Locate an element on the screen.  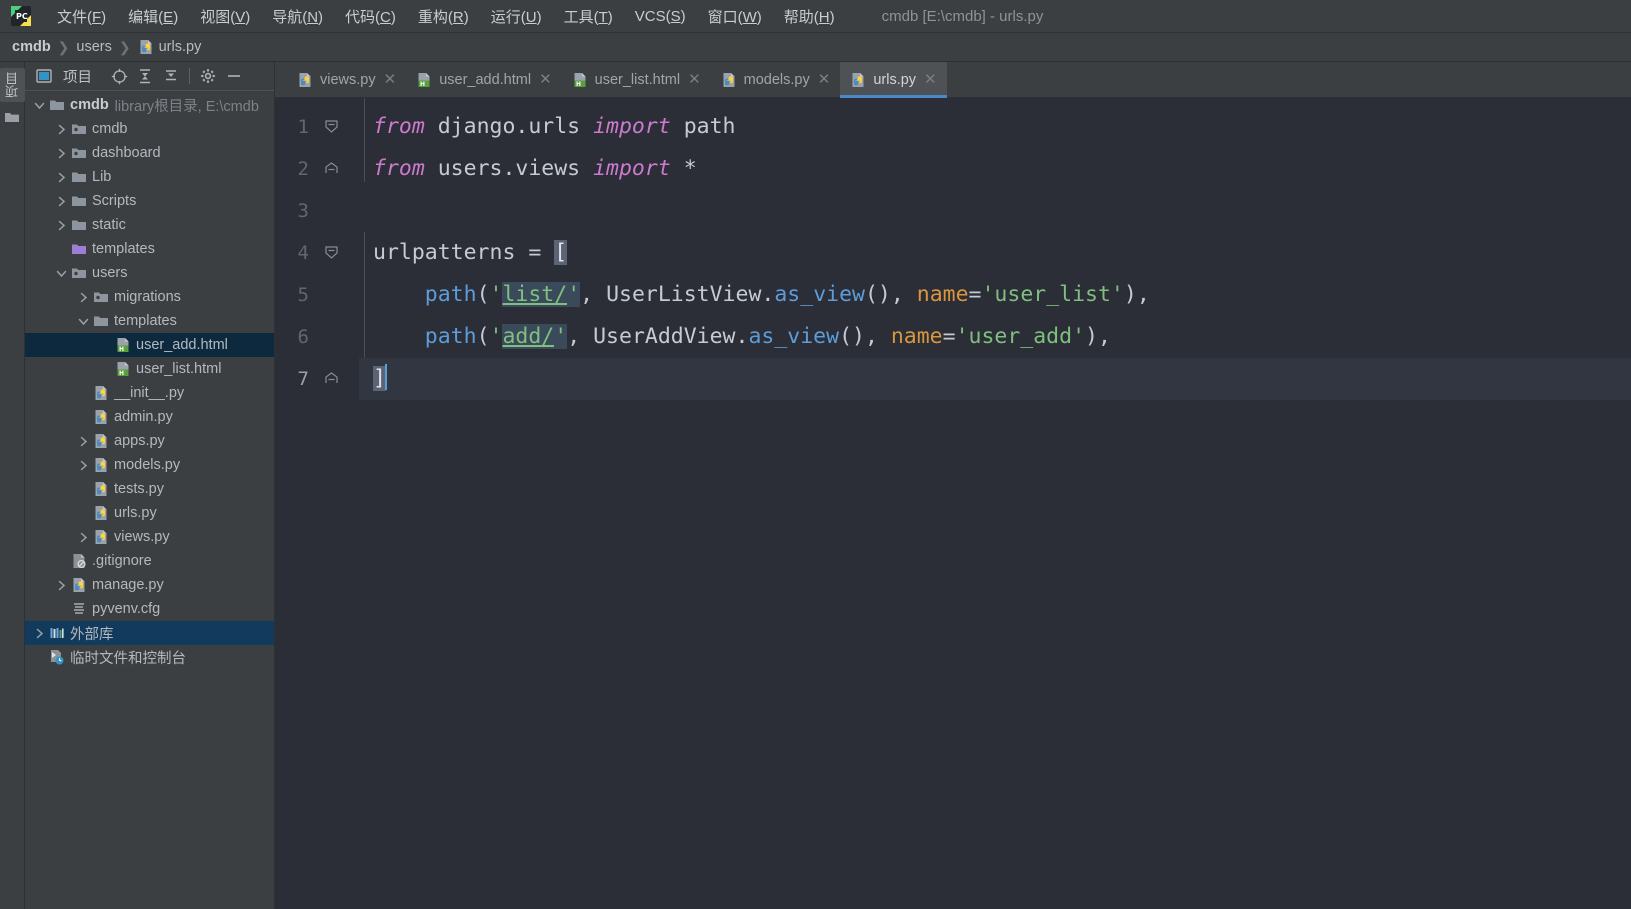
menu-item-VCS: VCS(S) is located at coordinates (660, 16).